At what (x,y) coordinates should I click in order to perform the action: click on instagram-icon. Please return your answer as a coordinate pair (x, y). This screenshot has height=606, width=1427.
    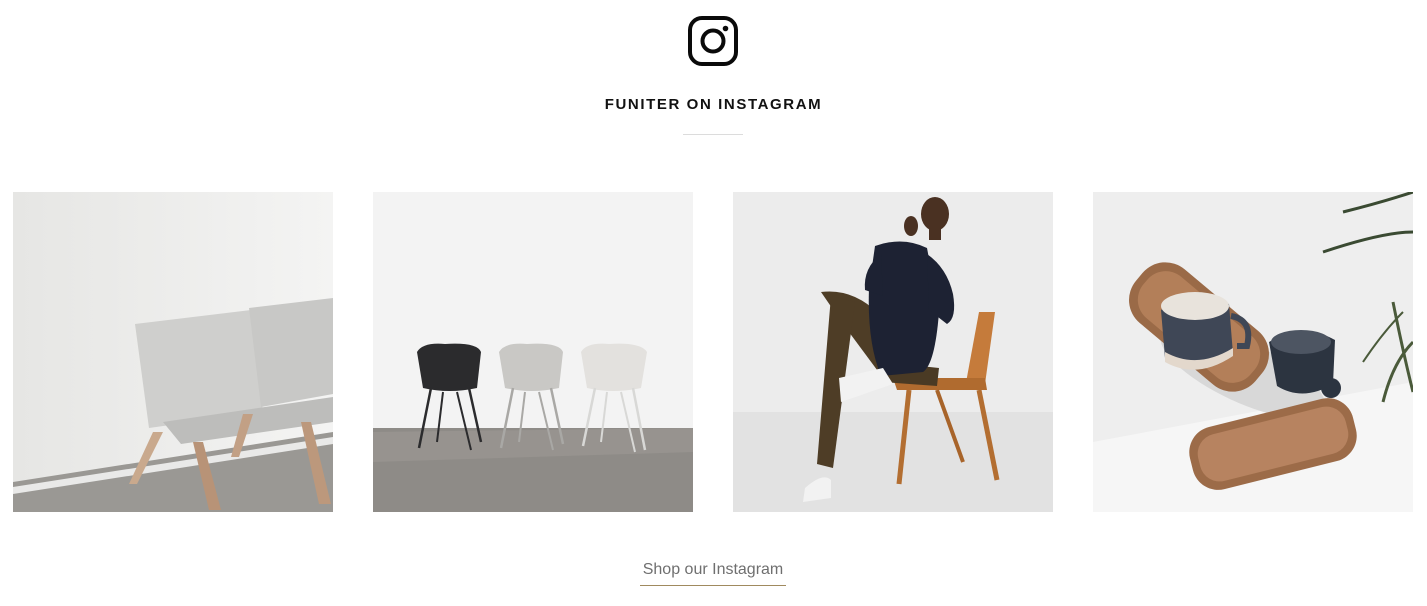
    Looking at the image, I should click on (713, 41).